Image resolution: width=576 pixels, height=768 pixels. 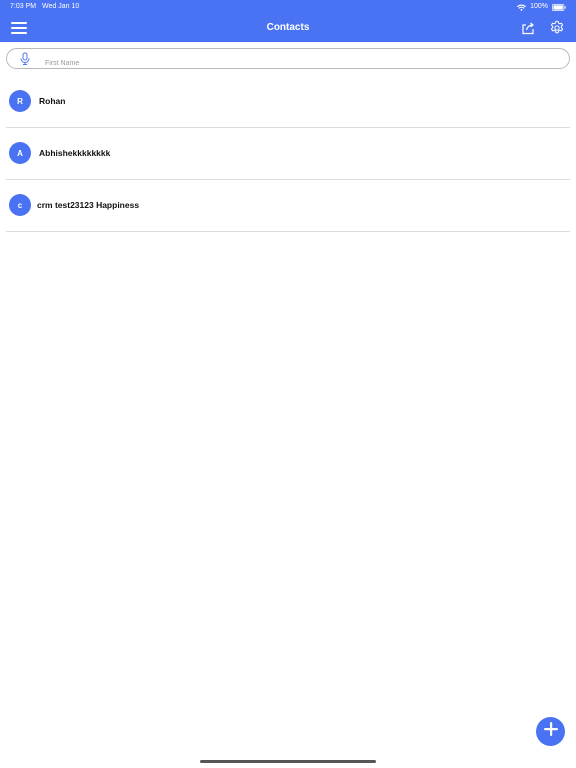 I want to click on contact-name: crm test23123 Happiness, so click(x=88, y=205).